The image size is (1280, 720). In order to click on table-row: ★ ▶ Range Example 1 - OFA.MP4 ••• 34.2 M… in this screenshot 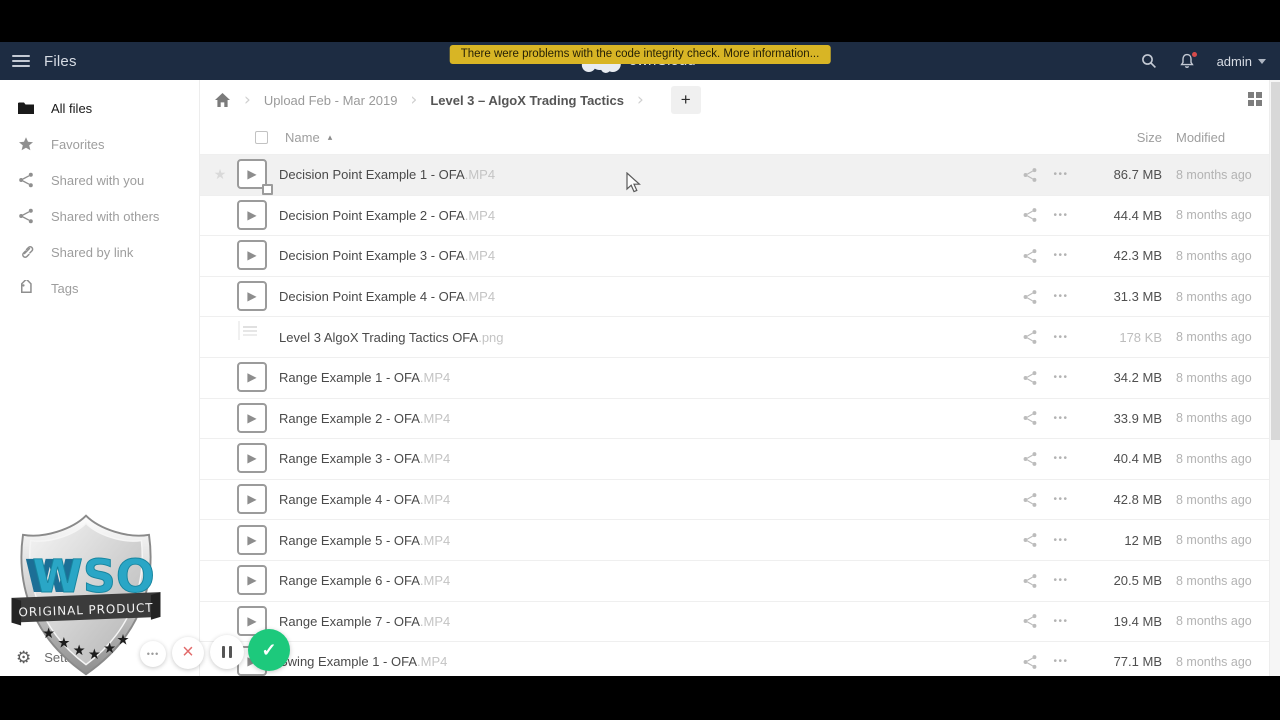, I will do `click(740, 377)`.